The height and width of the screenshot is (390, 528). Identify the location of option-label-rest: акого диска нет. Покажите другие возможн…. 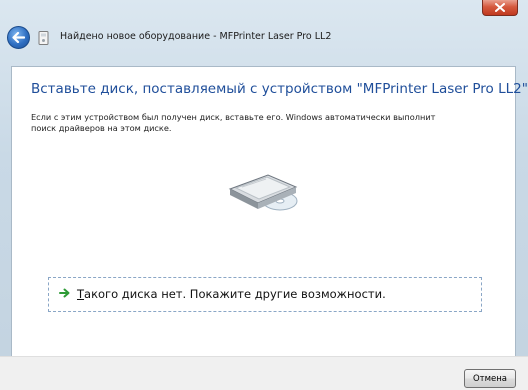
(235, 294).